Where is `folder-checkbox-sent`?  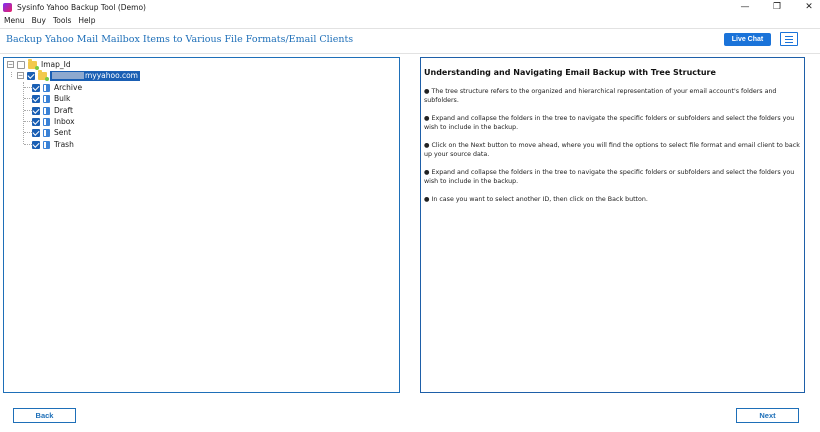
folder-checkbox-sent is located at coordinates (36, 132).